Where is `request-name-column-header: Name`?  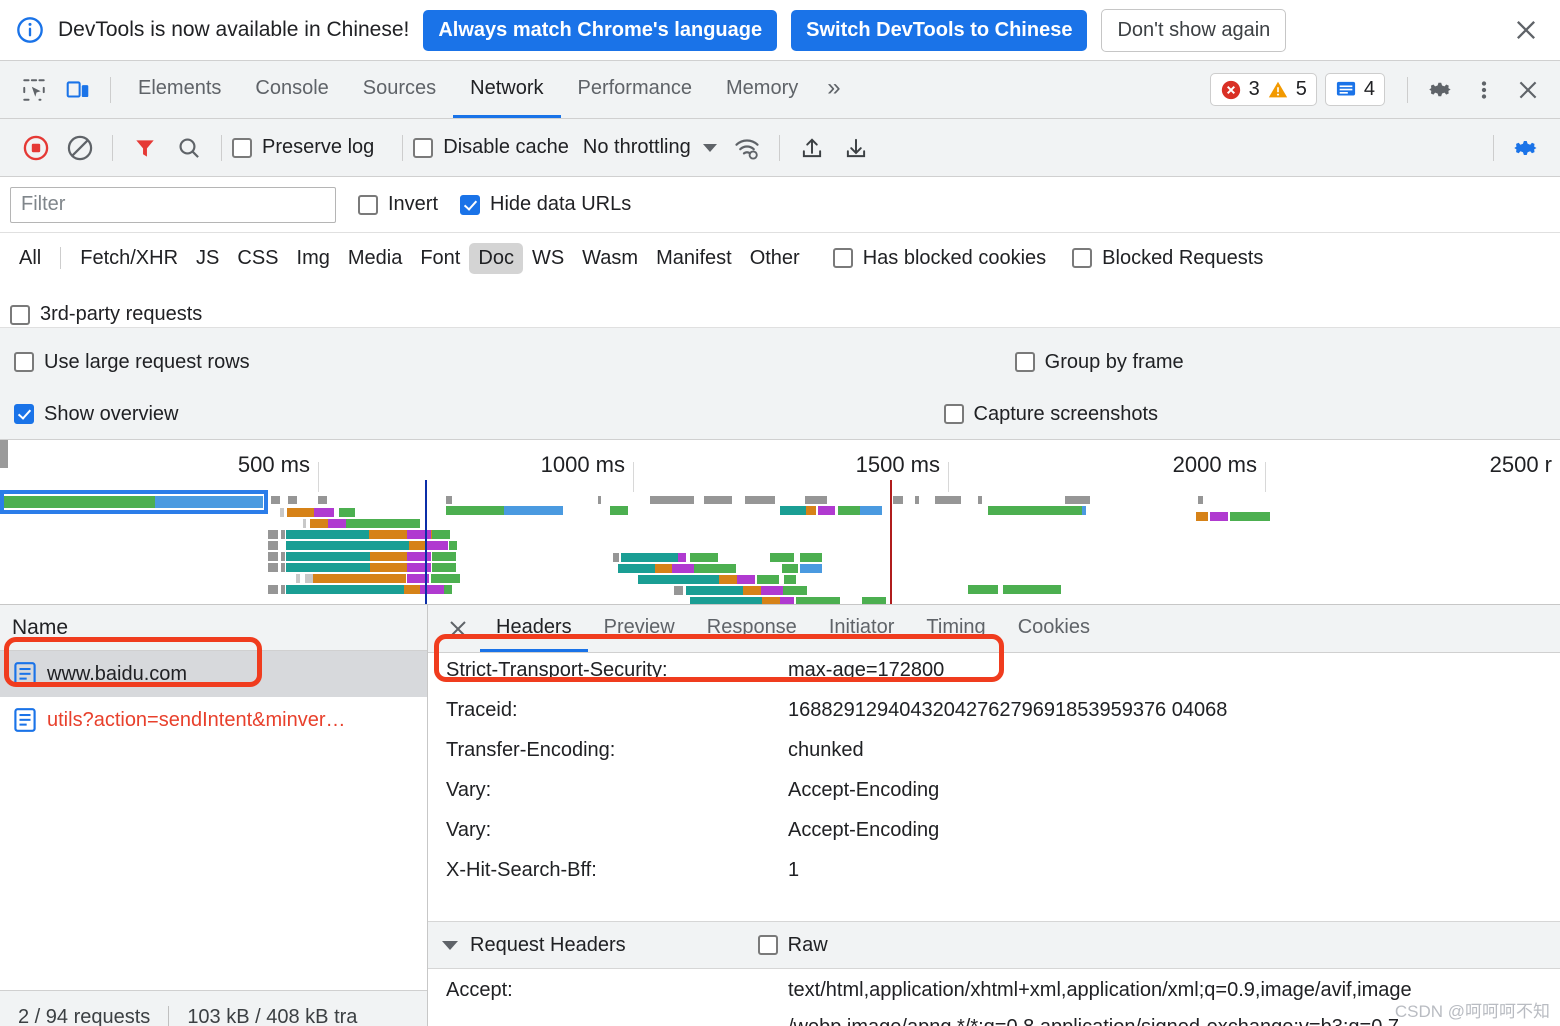 request-name-column-header: Name is located at coordinates (213, 628).